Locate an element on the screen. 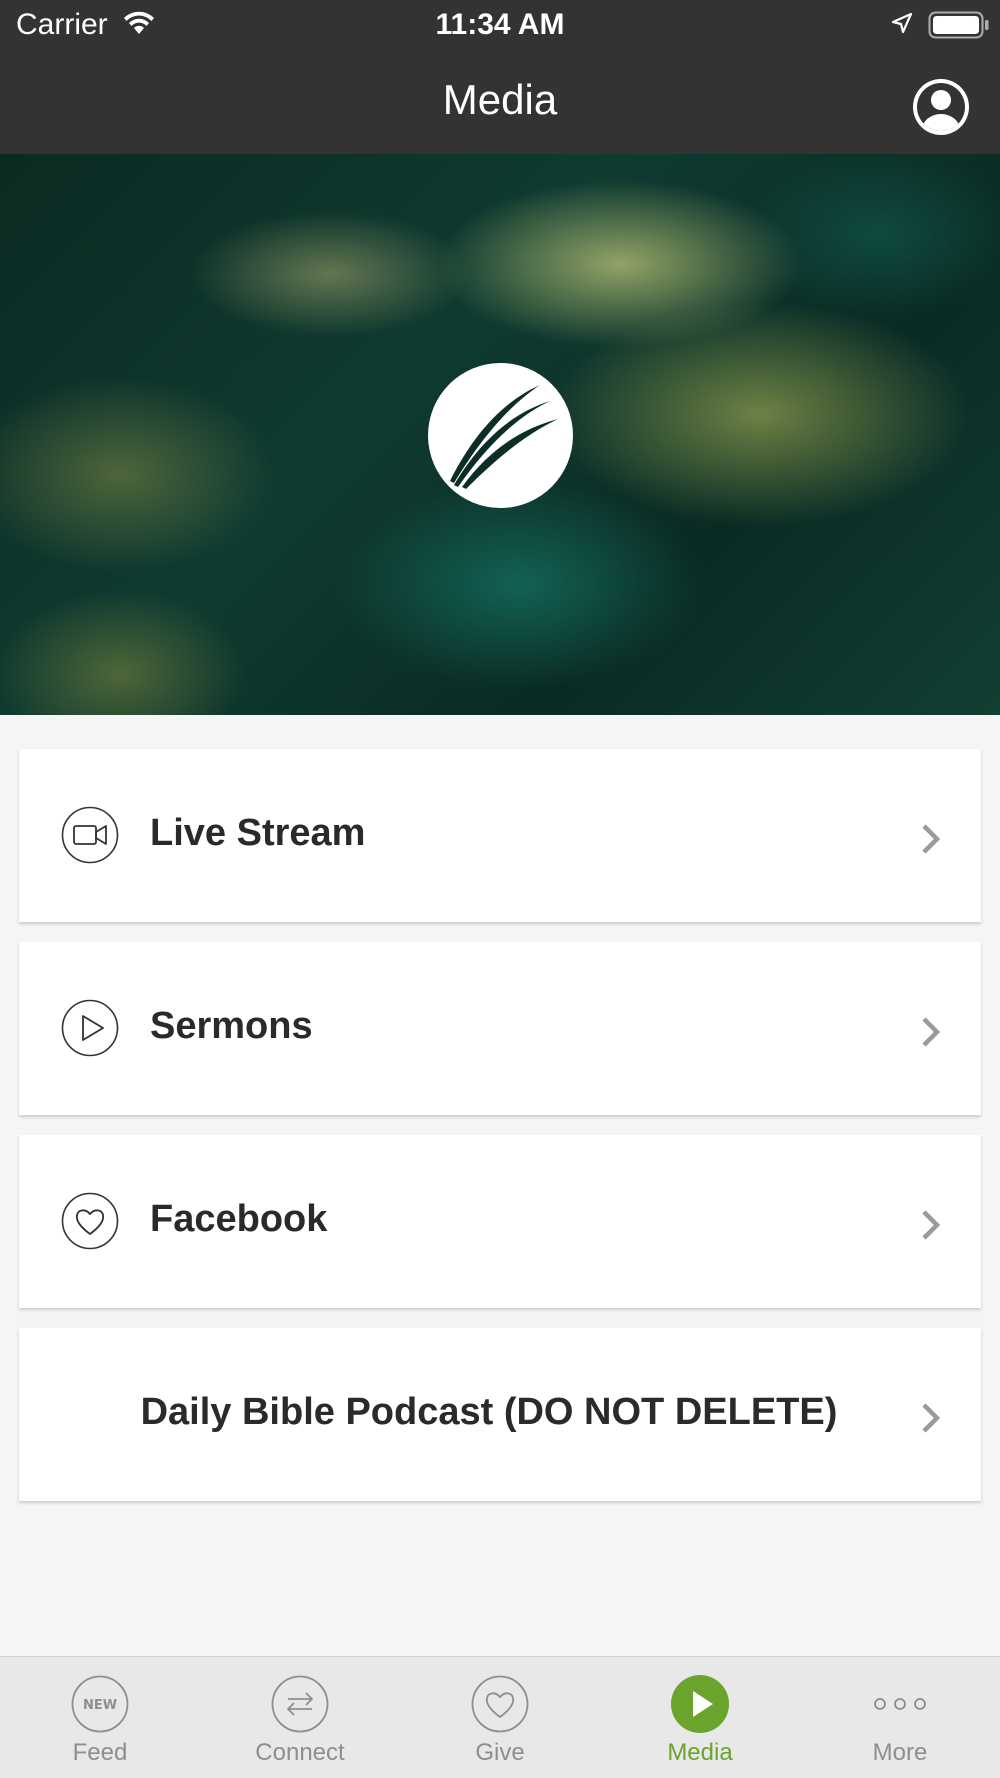 The height and width of the screenshot is (1778, 1000). status-bar: Carrier 11:34 AM is located at coordinates (500, 25).